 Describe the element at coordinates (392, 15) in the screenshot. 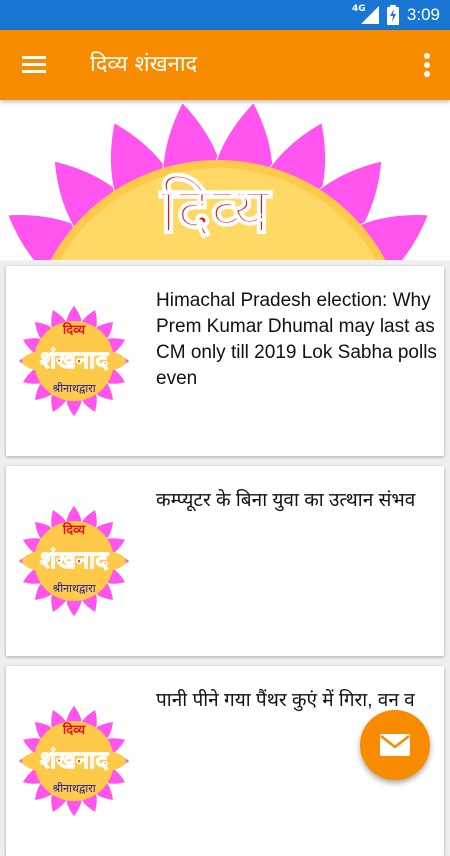

I see `battery-icon` at that location.